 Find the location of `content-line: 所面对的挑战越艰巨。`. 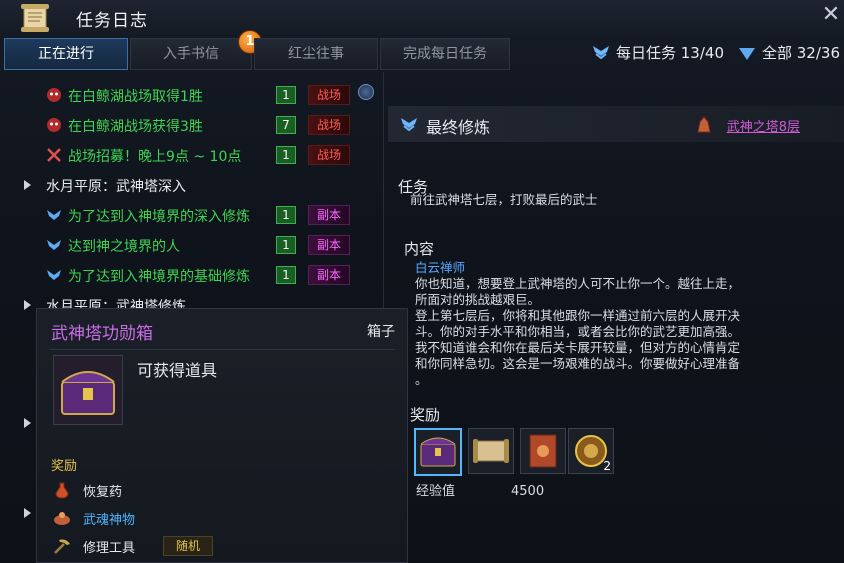

content-line: 所面对的挑战越艰巨。 is located at coordinates (478, 299).